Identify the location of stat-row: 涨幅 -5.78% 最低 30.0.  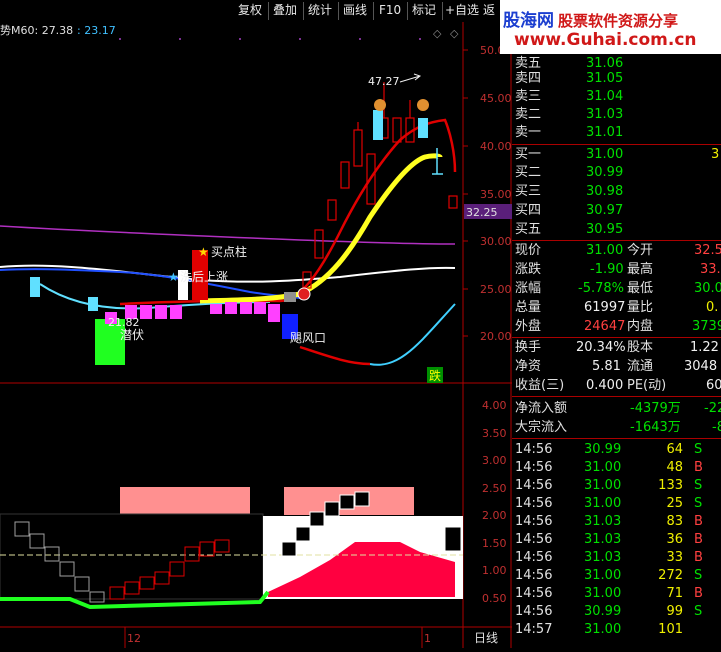
(616, 288).